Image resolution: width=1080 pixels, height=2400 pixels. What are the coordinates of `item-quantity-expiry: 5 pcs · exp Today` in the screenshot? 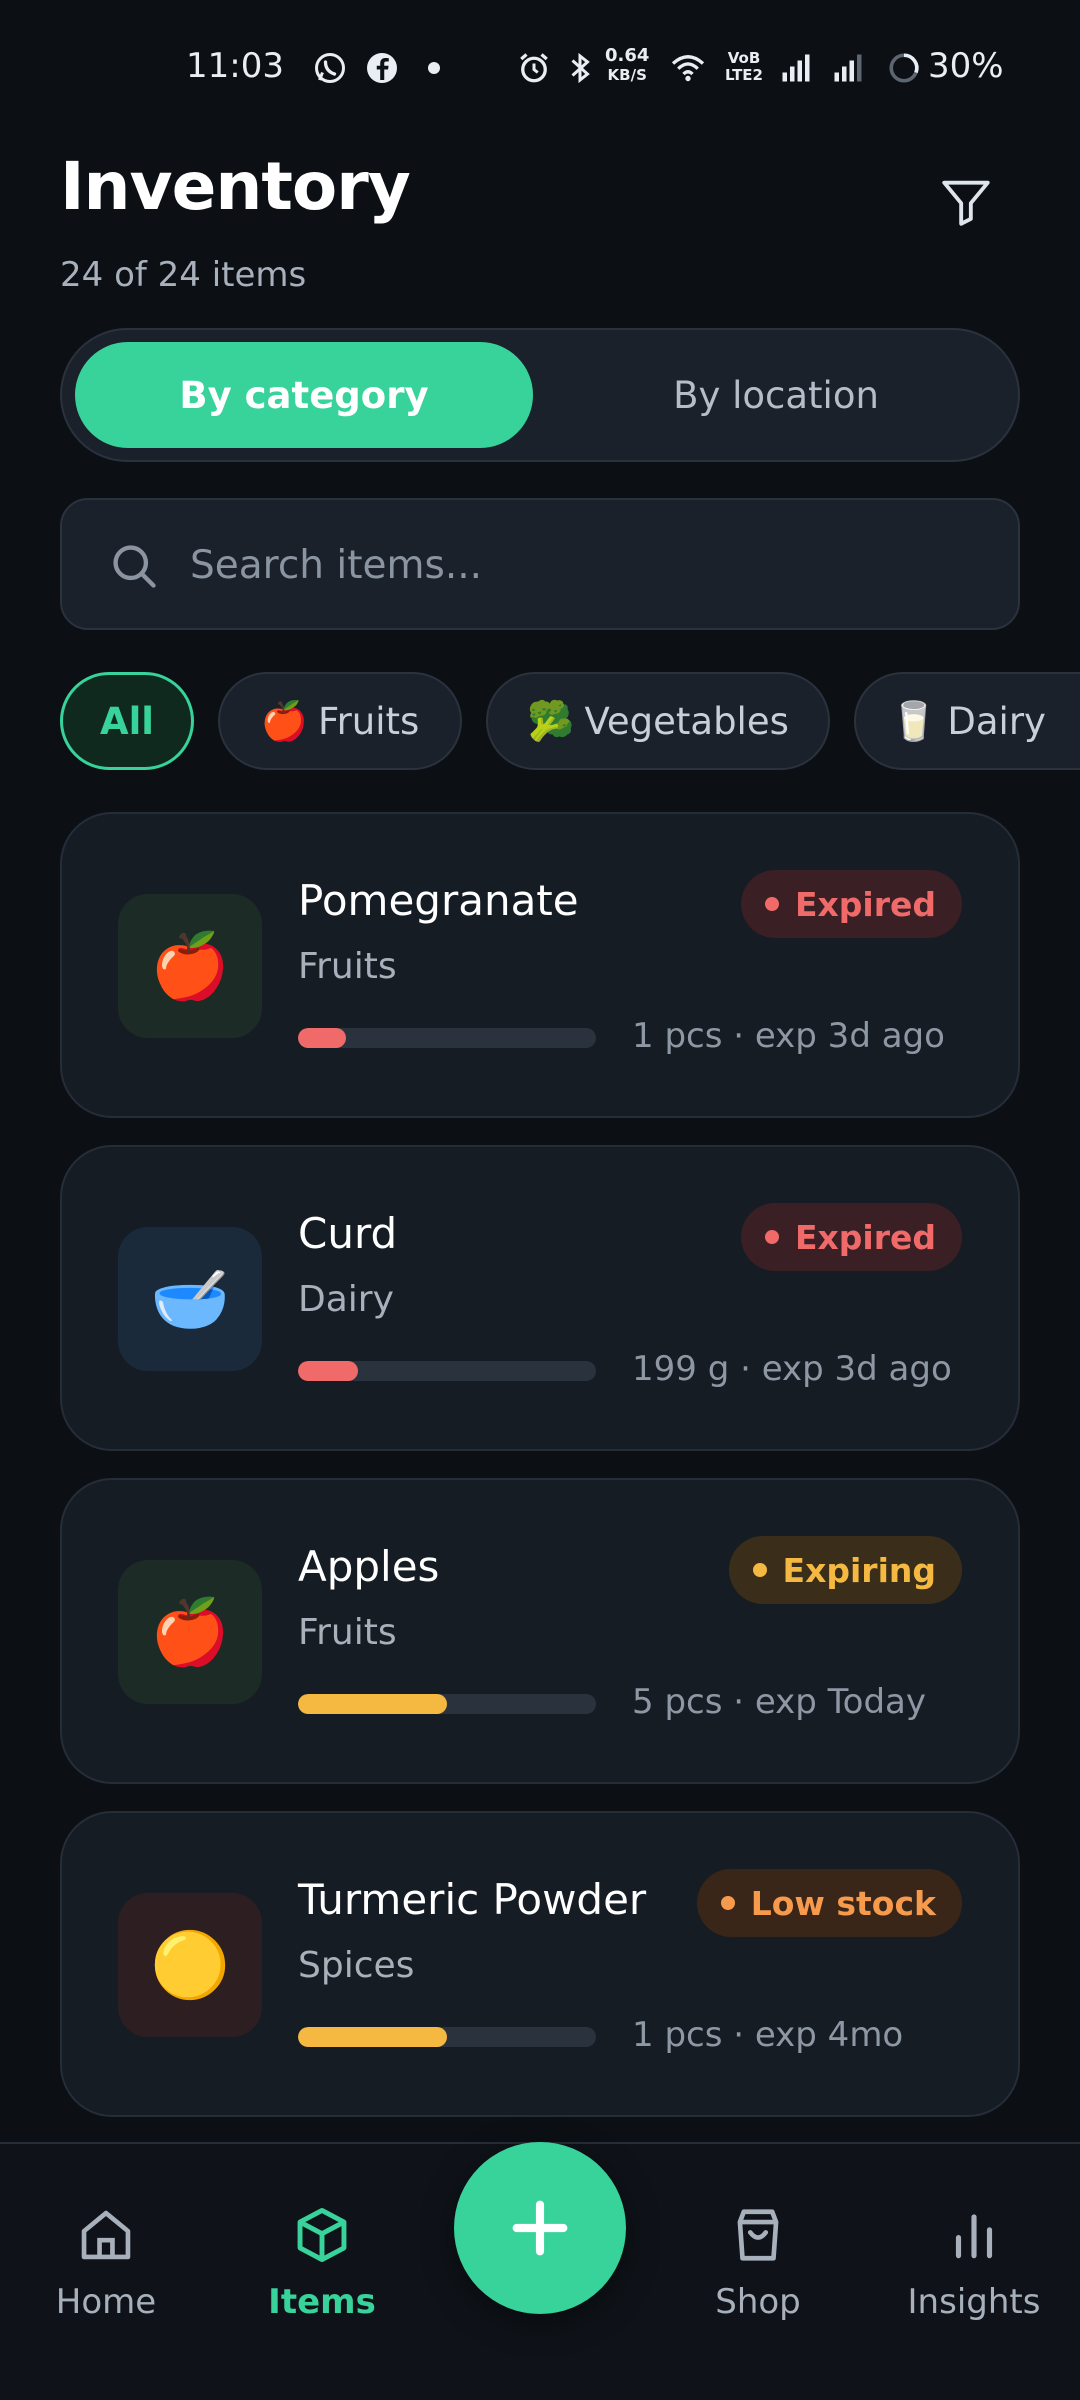 It's located at (779, 1702).